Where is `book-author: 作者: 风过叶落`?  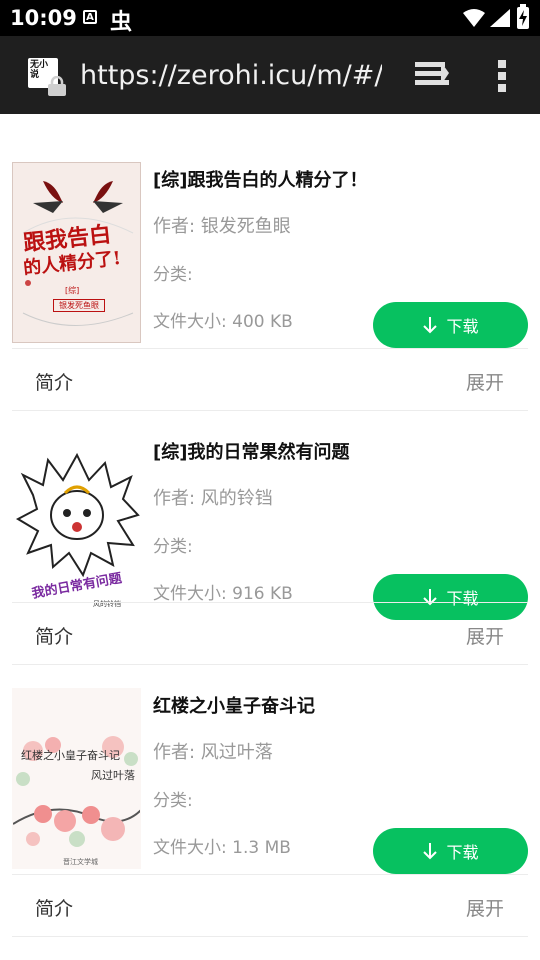
book-author: 作者: 风过叶落 is located at coordinates (213, 752).